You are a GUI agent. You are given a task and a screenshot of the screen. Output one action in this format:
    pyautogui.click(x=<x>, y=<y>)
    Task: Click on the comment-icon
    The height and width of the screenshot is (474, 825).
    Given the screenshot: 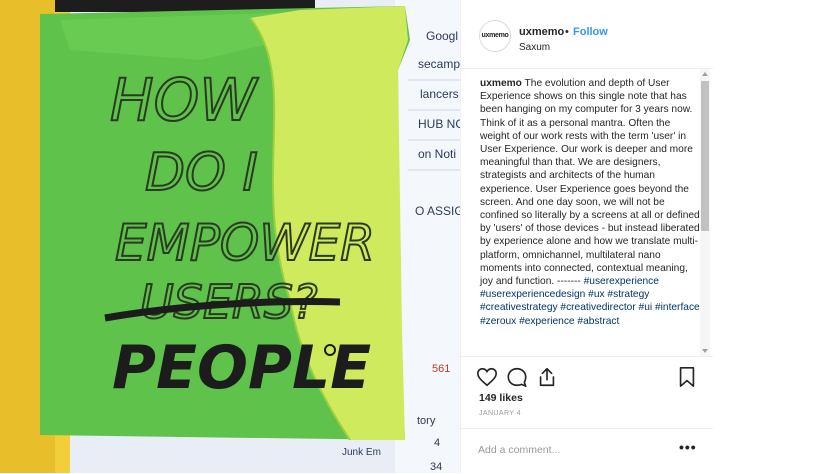 What is the action you would take?
    pyautogui.click(x=517, y=377)
    